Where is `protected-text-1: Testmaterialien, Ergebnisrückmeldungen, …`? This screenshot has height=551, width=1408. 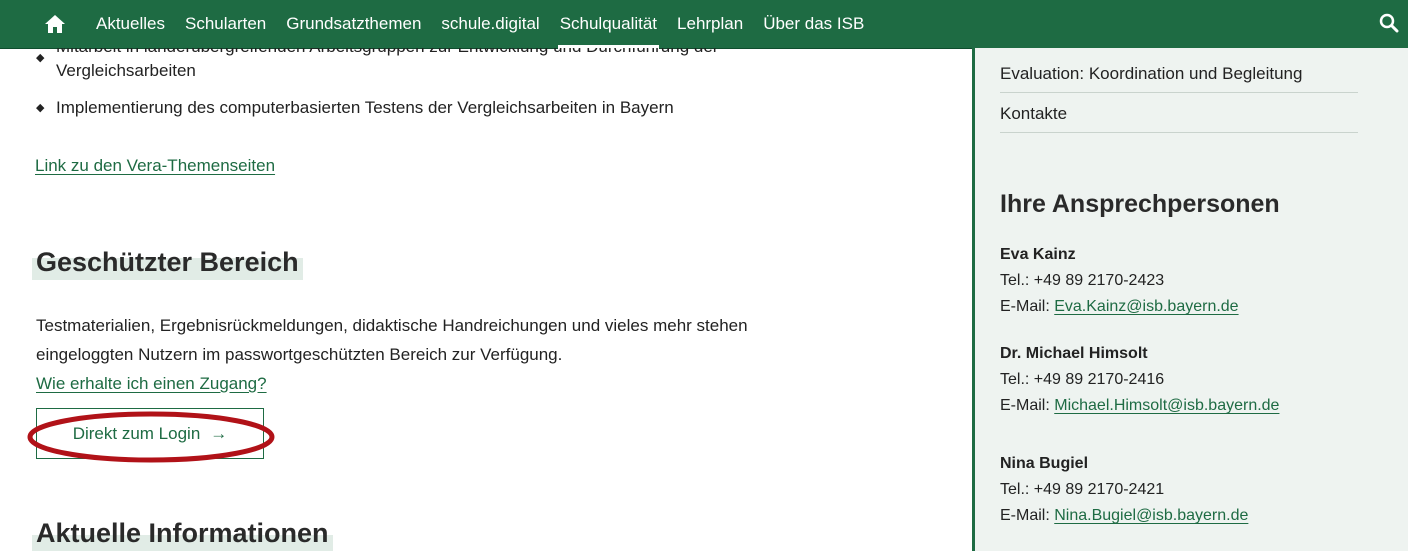
protected-text-1: Testmaterialien, Ergebnisrückmeldungen, … is located at coordinates (392, 325).